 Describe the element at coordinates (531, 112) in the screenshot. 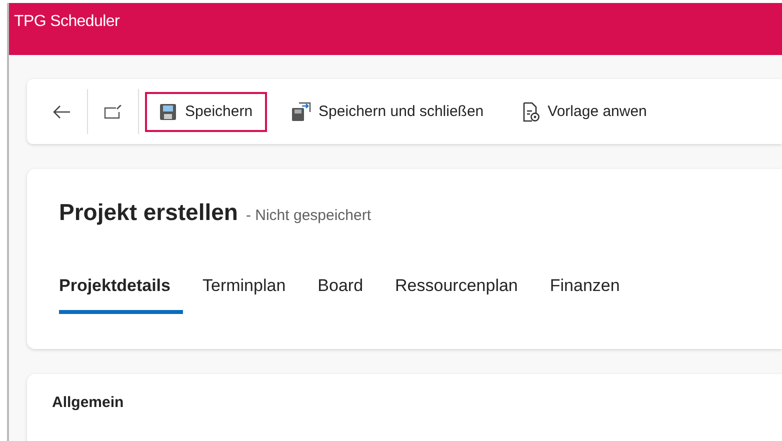

I see `document-gear-icon` at that location.